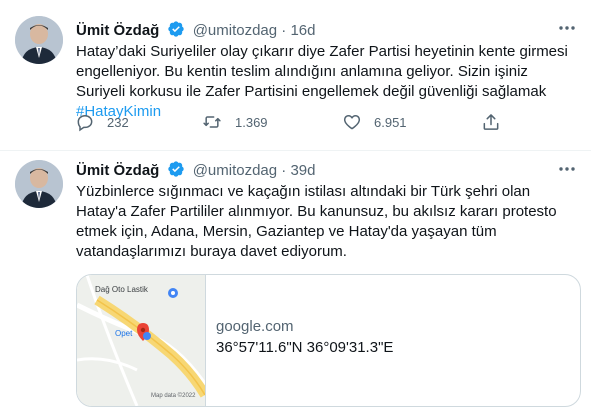 The height and width of the screenshot is (412, 591). Describe the element at coordinates (212, 122) in the screenshot. I see `retweet-icon` at that location.